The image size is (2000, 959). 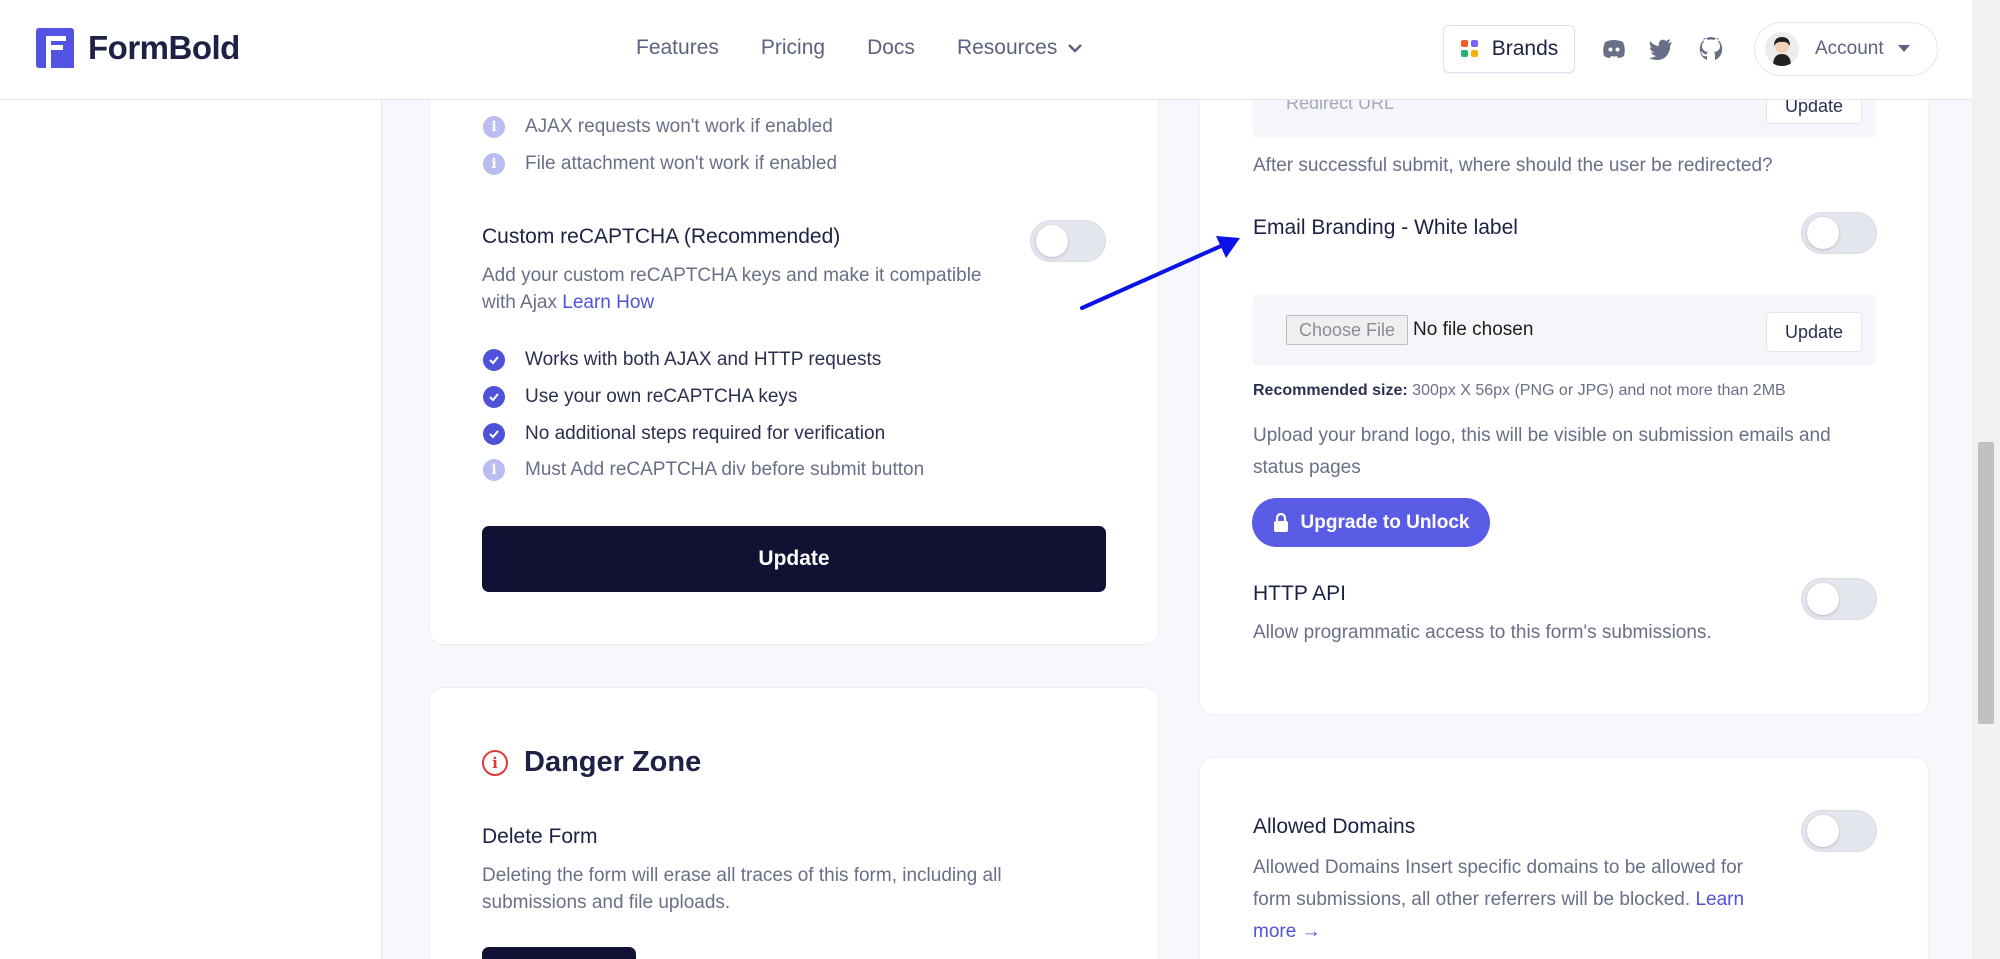 I want to click on learn-more-link-cont: more →, so click(x=1498, y=932).